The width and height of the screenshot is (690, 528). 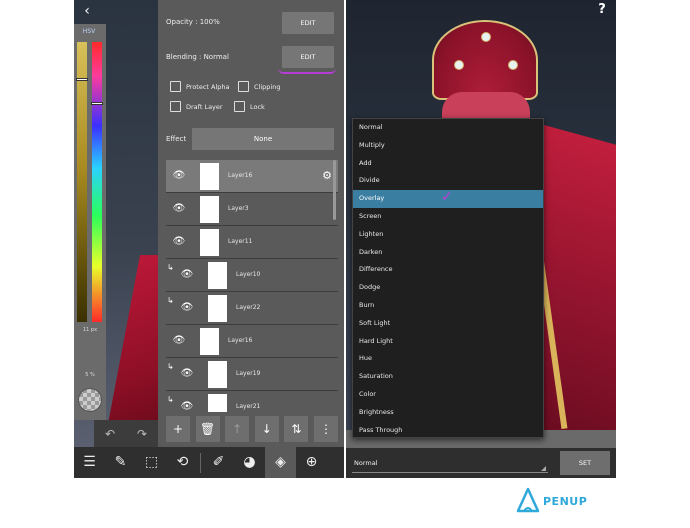 What do you see at coordinates (87, 11) in the screenshot?
I see `chevron-left-icon: ‹` at bounding box center [87, 11].